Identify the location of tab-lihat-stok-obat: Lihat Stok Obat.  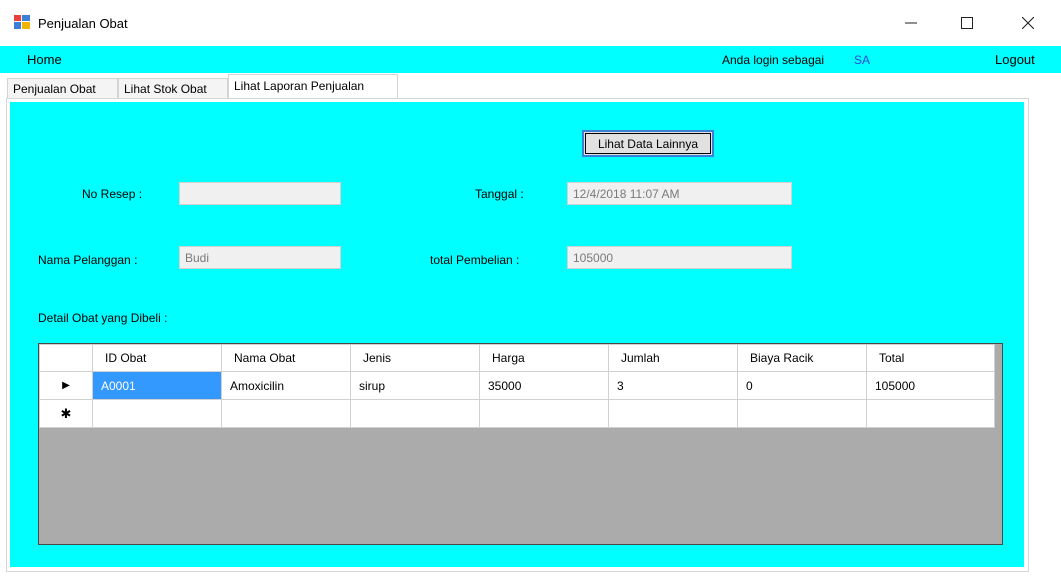
(173, 88).